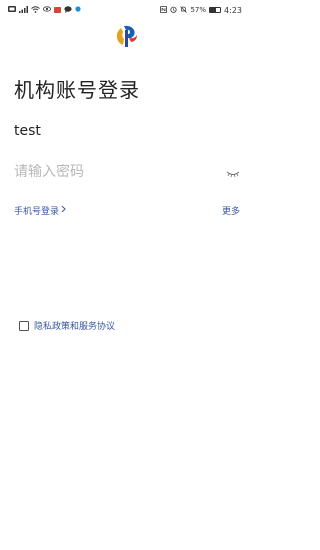 This screenshot has width=320, height=550. I want to click on password-row, so click(127, 172).